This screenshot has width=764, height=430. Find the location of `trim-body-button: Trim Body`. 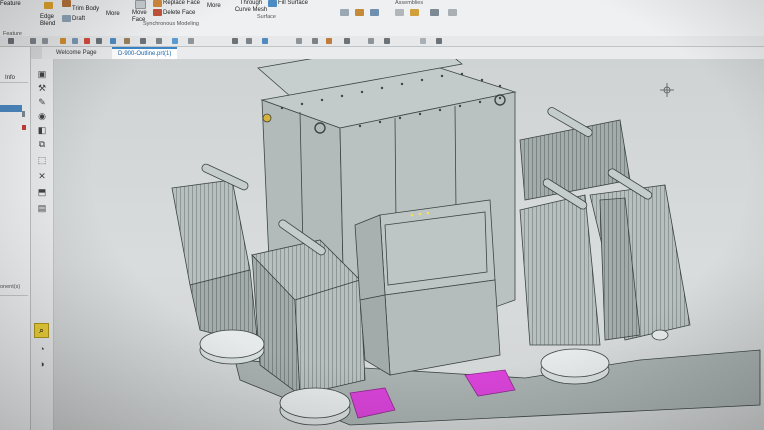

trim-body-button: Trim Body is located at coordinates (85, 9).